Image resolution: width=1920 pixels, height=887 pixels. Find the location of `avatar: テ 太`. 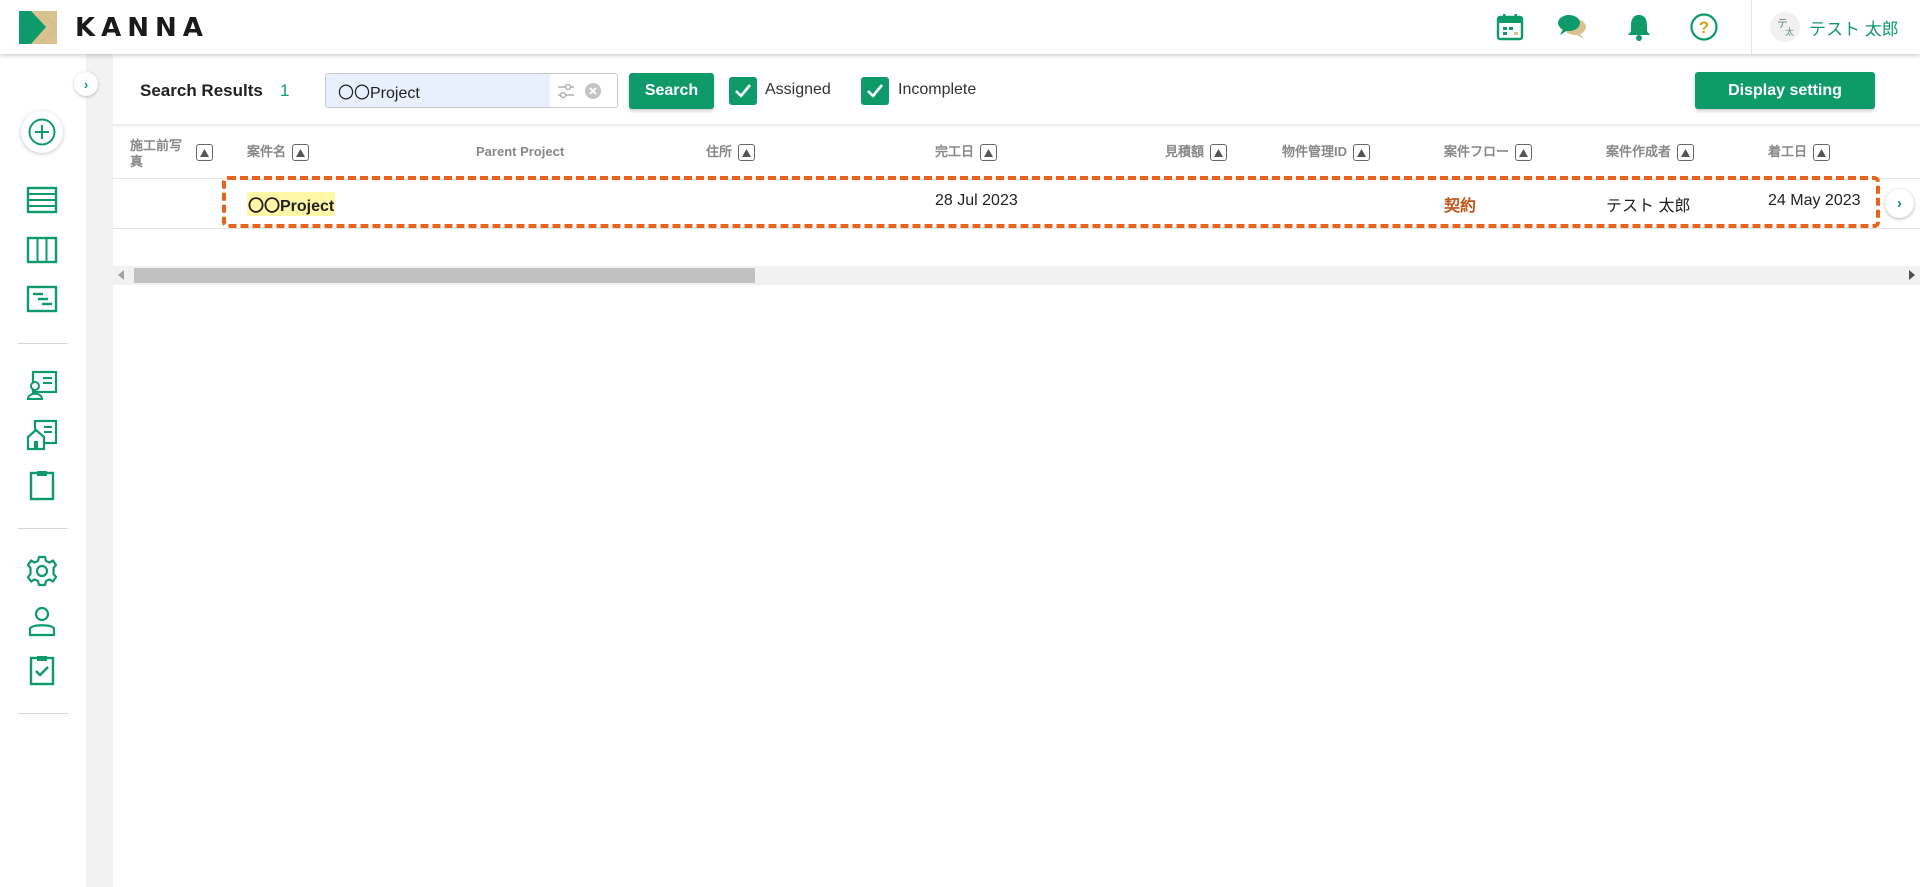

avatar: テ 太 is located at coordinates (1785, 27).